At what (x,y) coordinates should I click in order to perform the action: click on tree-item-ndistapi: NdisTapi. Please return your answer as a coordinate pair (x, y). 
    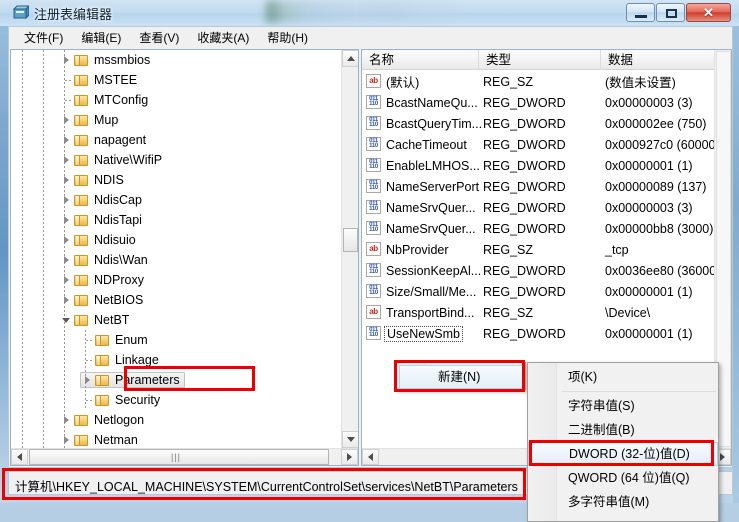
    Looking at the image, I should click on (176, 220).